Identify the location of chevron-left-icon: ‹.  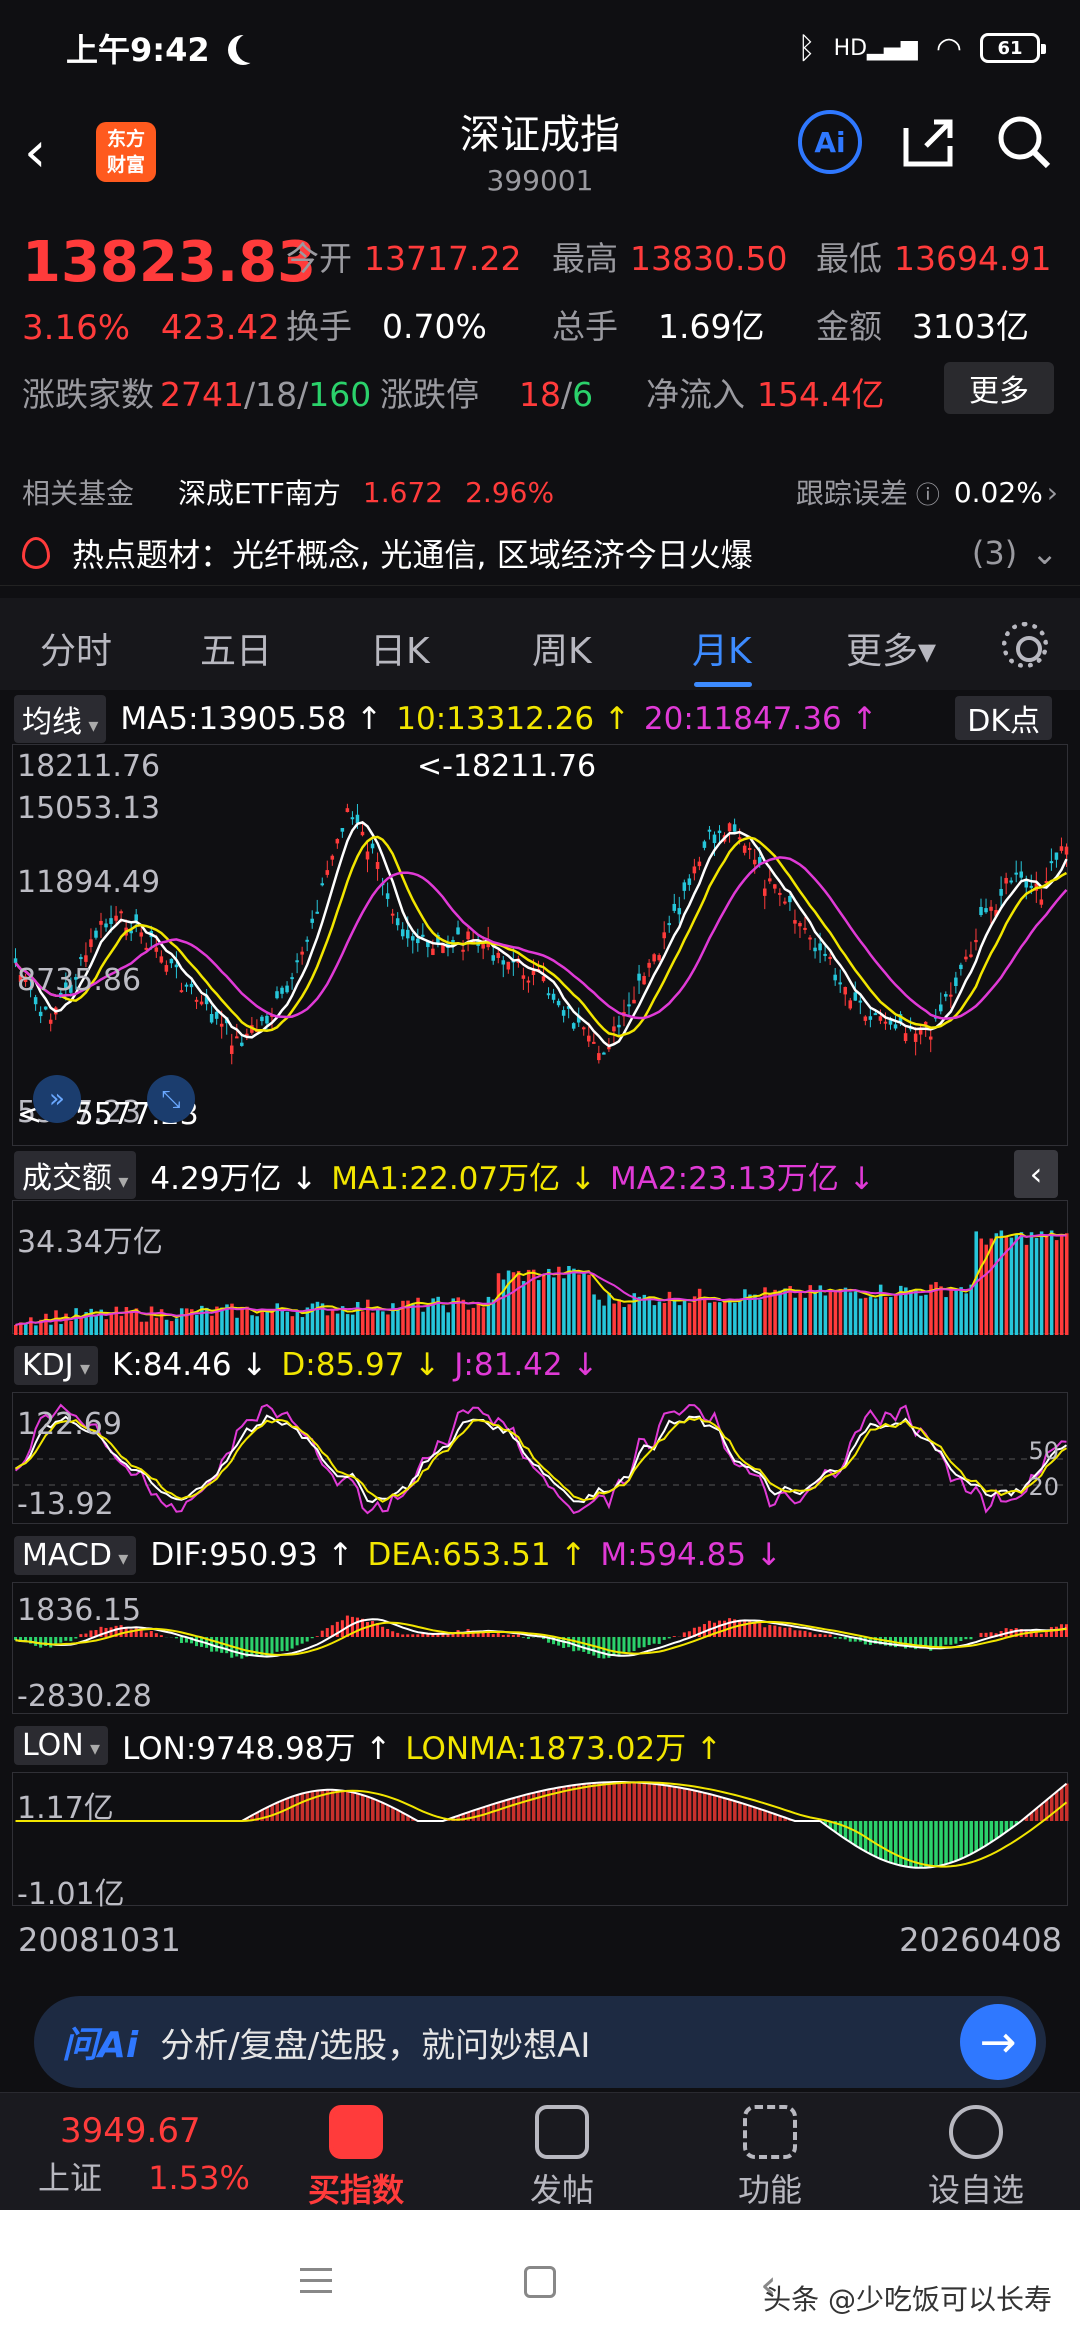
(49, 152).